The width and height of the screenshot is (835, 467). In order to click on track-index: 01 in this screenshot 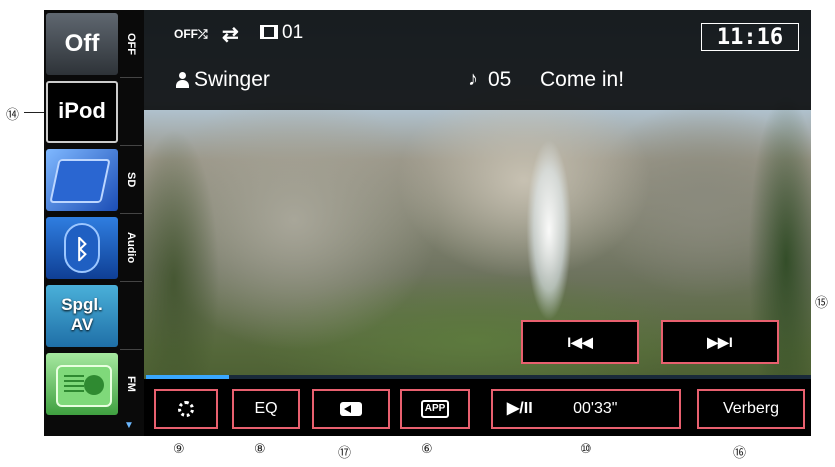, I will do `click(293, 32)`.